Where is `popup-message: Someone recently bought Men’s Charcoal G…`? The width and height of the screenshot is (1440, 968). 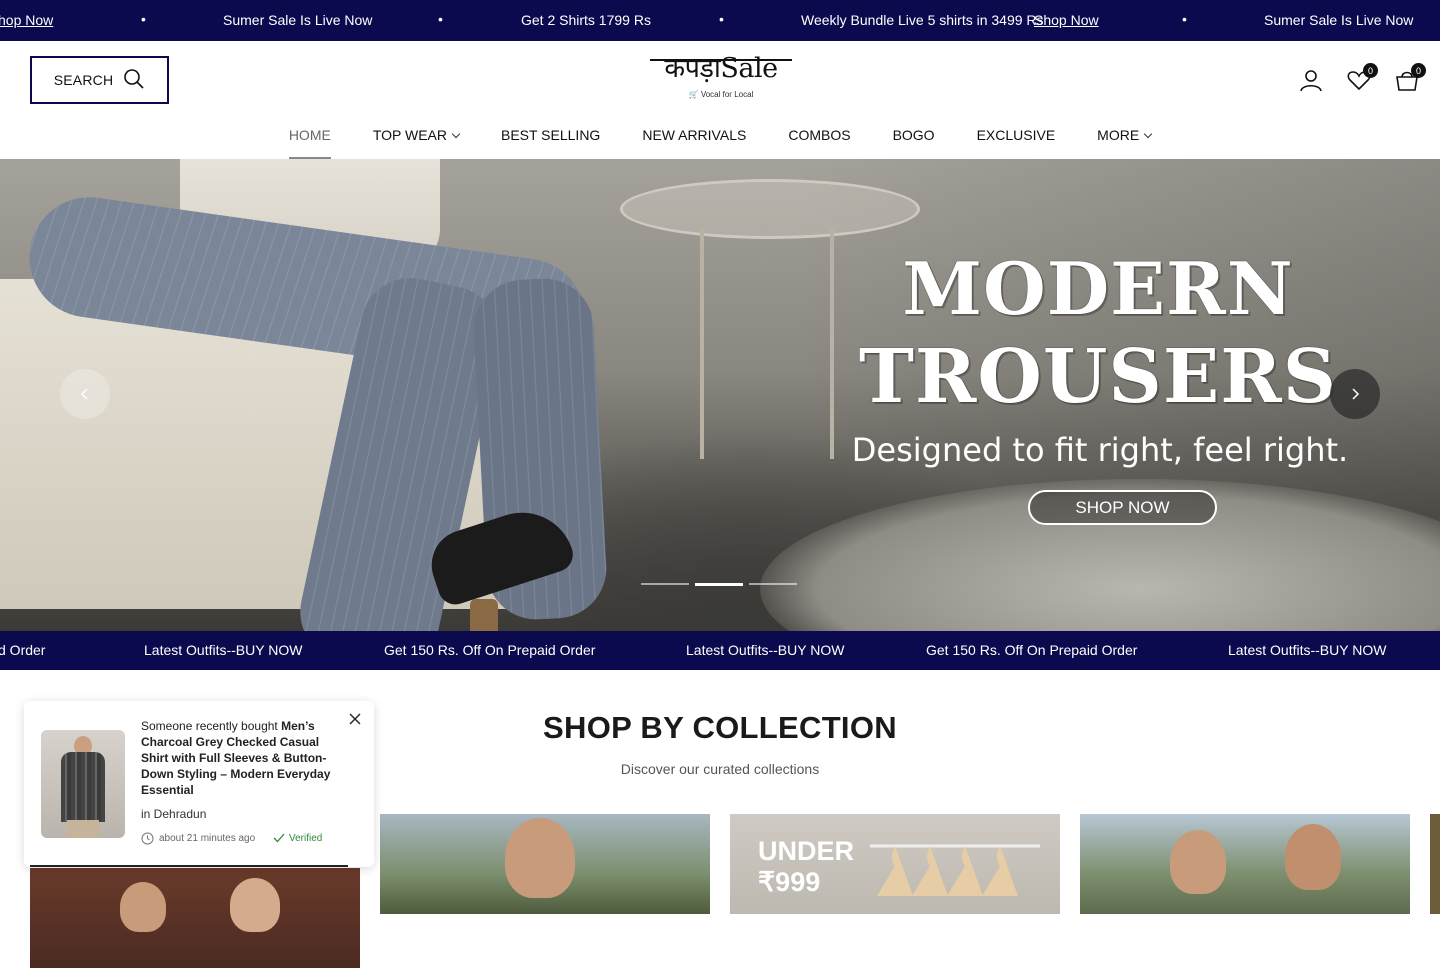
popup-message: Someone recently bought Men’s Charcoal G… is located at coordinates (243, 758).